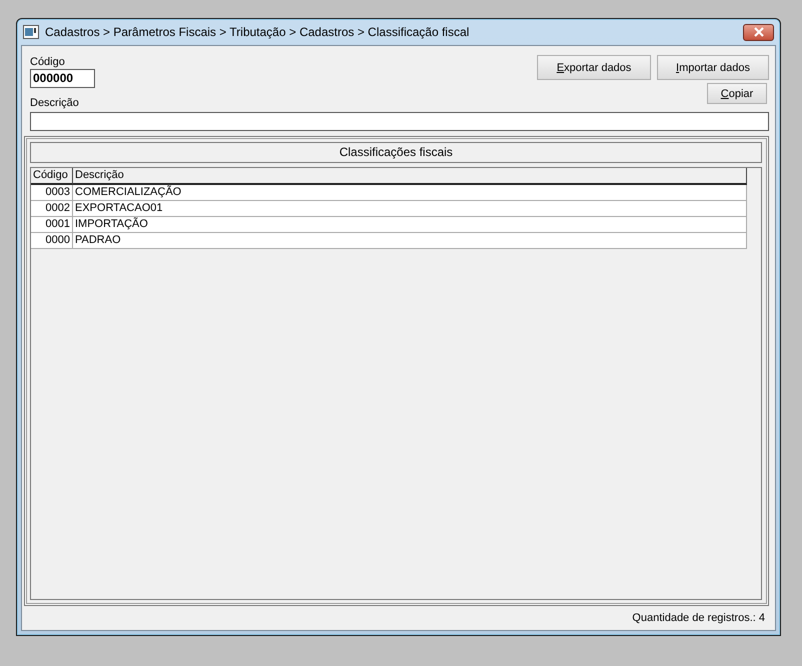  What do you see at coordinates (737, 93) in the screenshot?
I see `copy-button: Copiar` at bounding box center [737, 93].